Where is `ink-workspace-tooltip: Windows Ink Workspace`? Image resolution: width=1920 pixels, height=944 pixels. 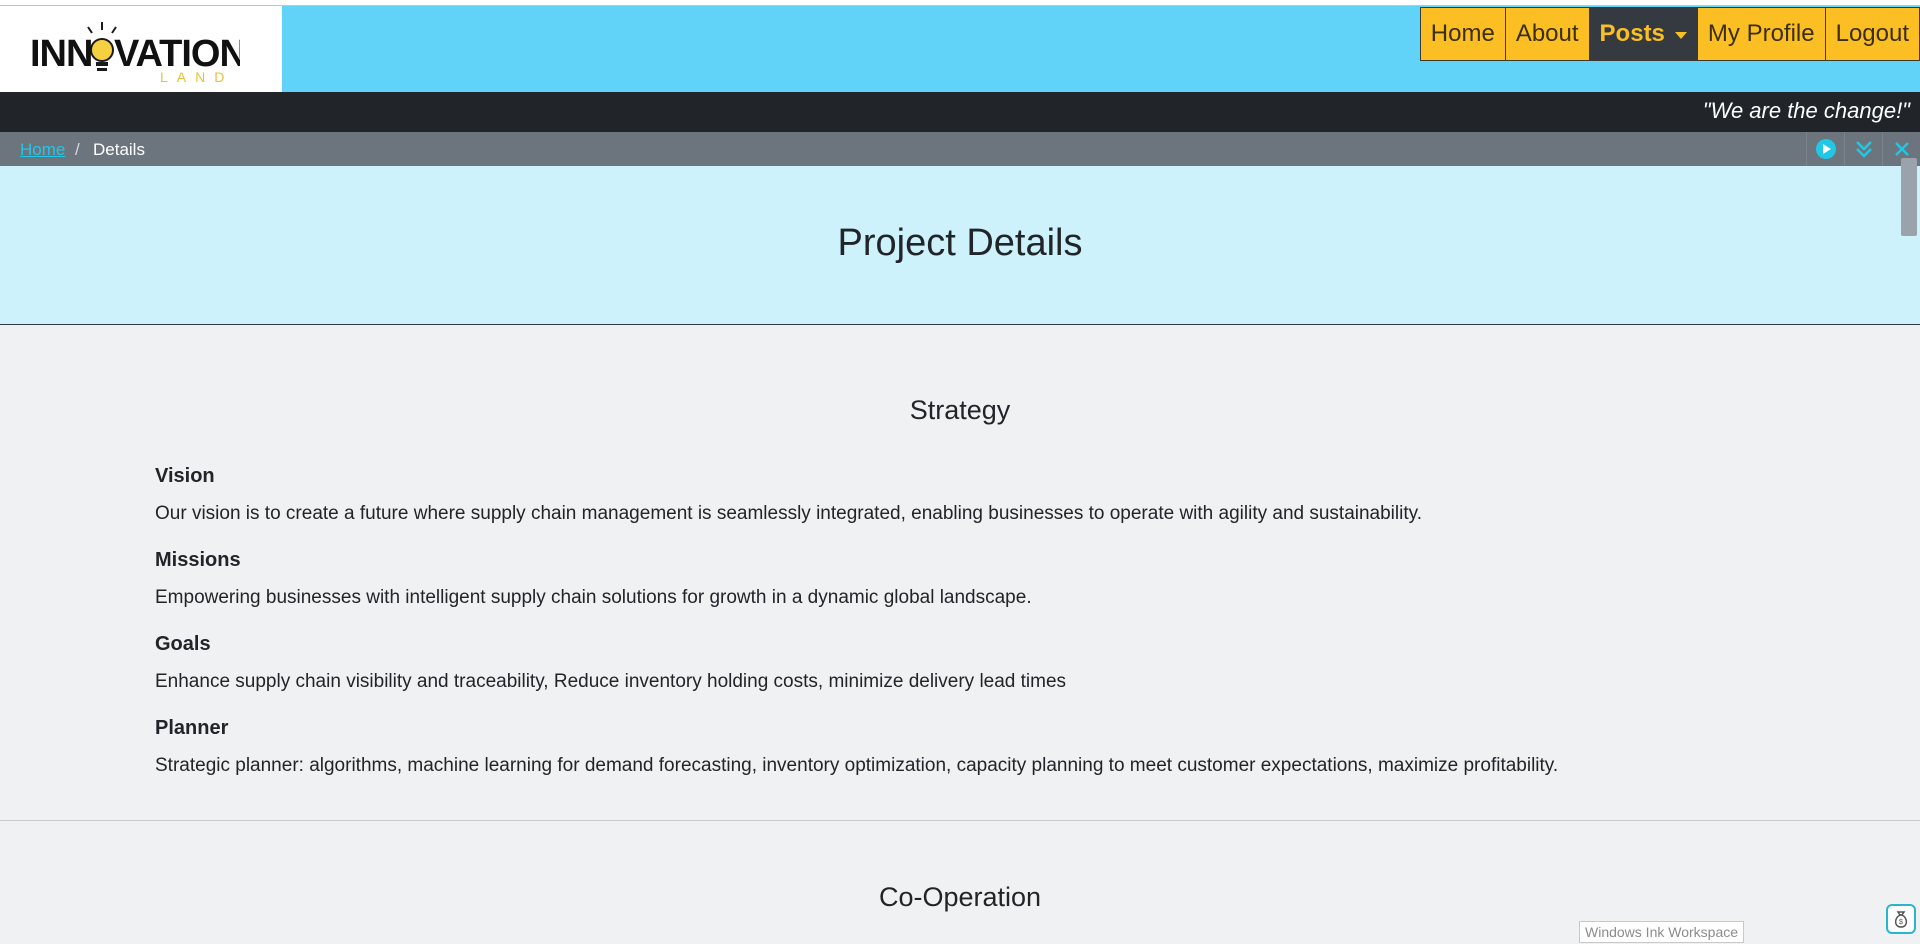
ink-workspace-tooltip: Windows Ink Workspace is located at coordinates (1662, 932).